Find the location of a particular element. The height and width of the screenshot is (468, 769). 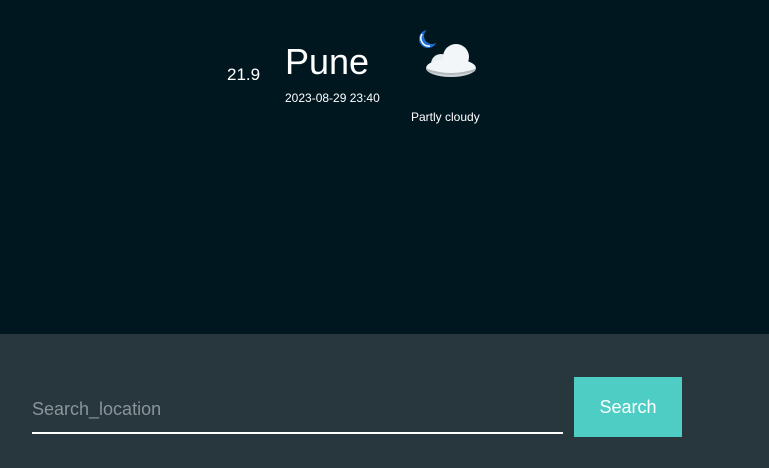

city-name: Pune is located at coordinates (327, 61).